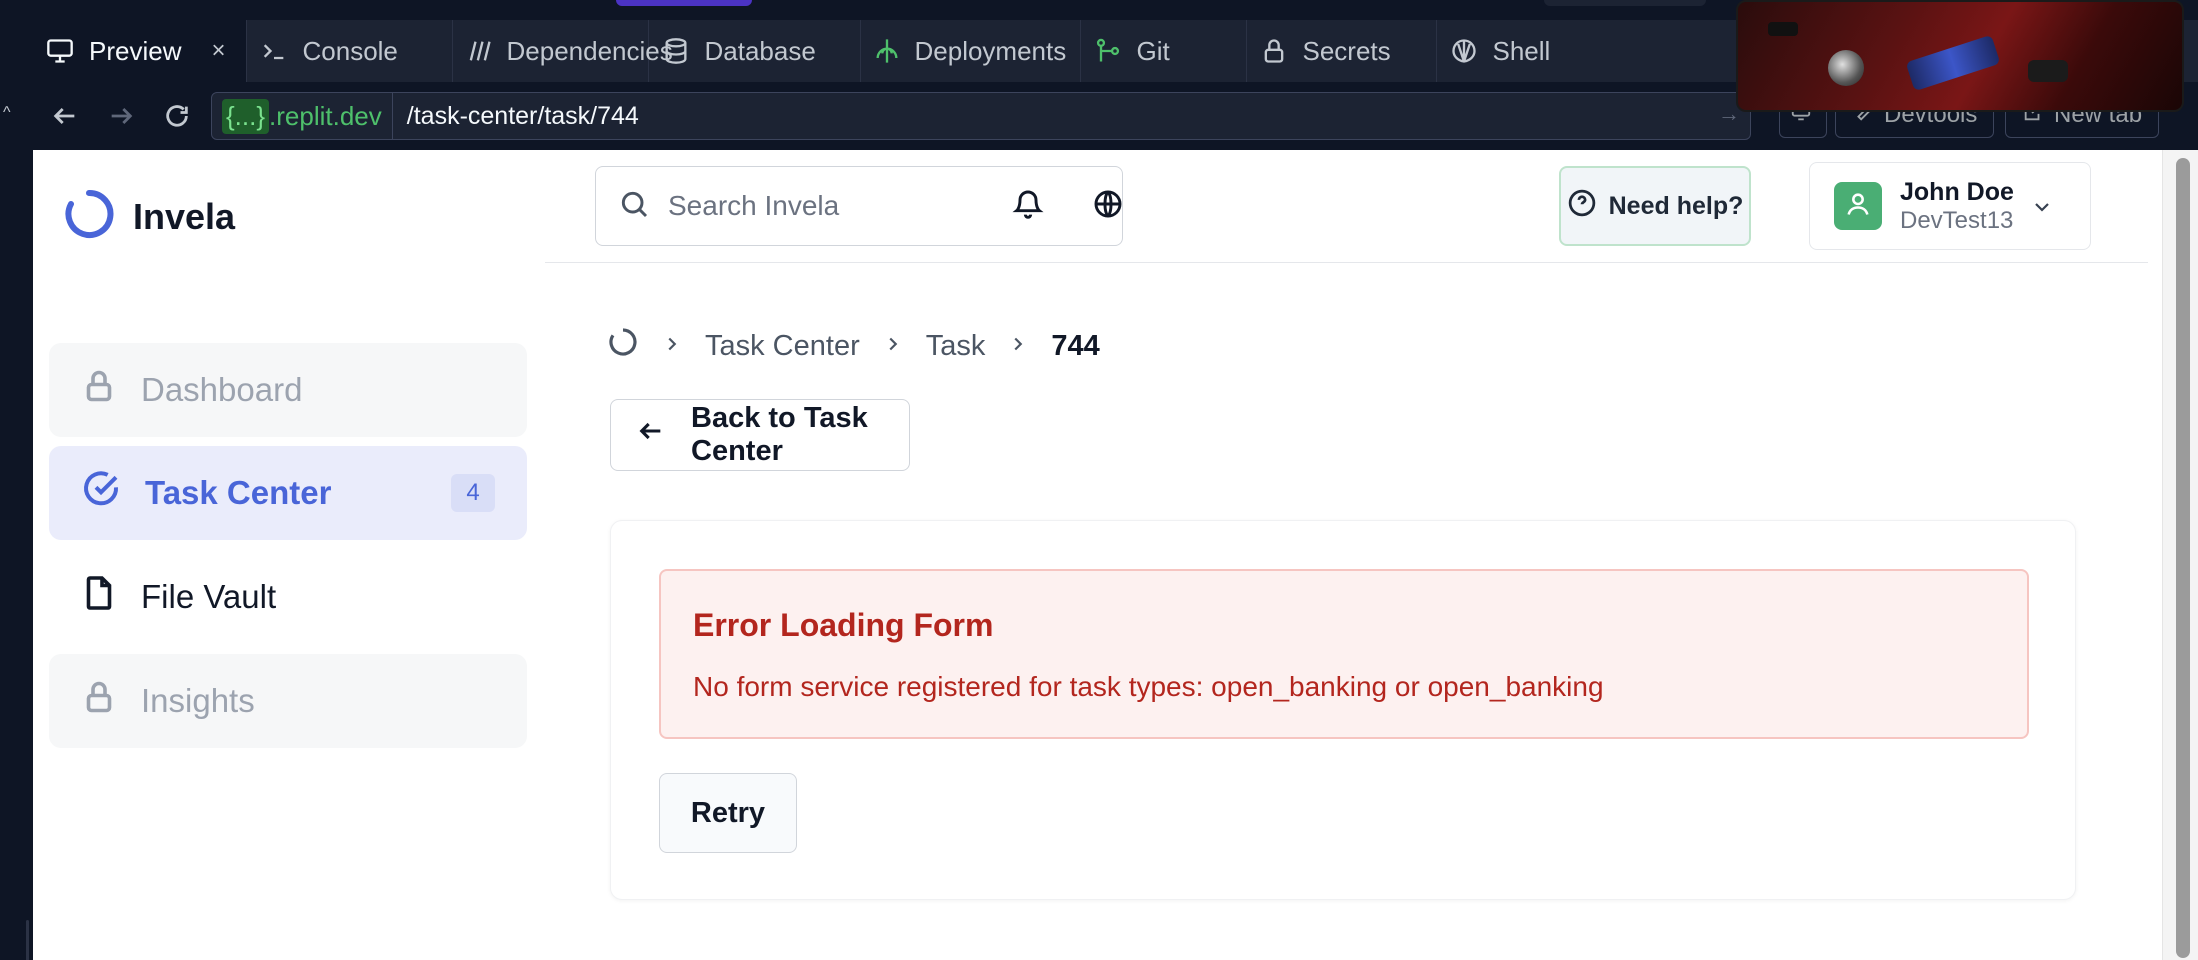 This screenshot has height=960, width=2198. I want to click on globe-icon, so click(1108, 204).